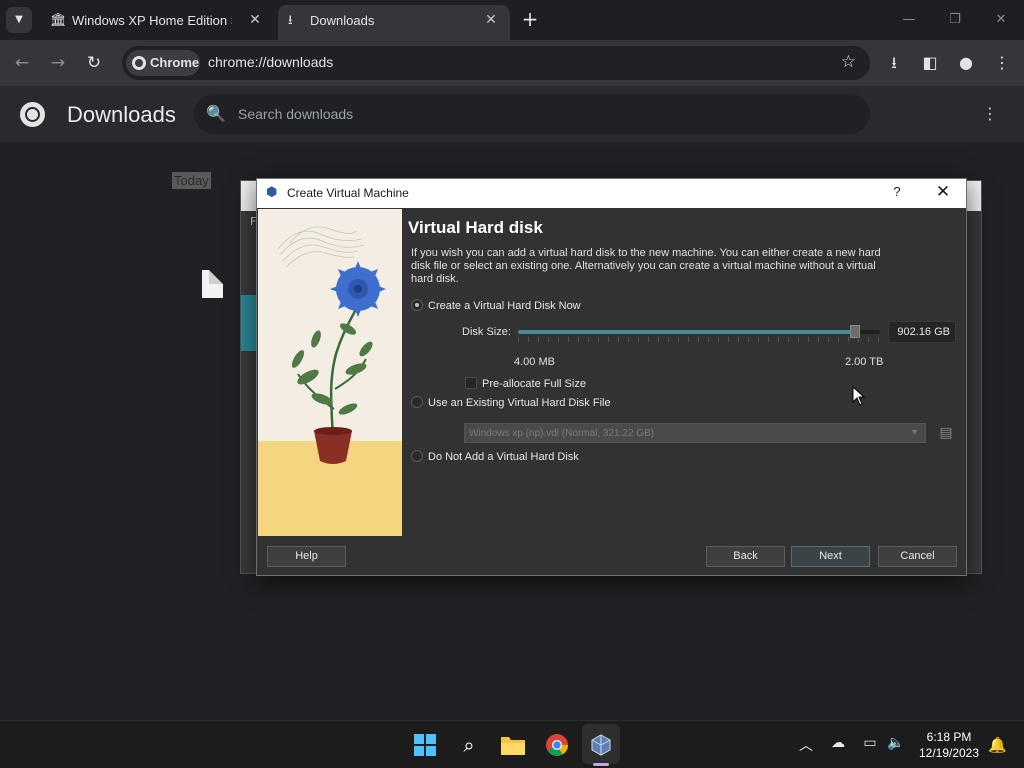 This screenshot has width=1024, height=768. Describe the element at coordinates (897, 191) in the screenshot. I see `help-button: ?` at that location.